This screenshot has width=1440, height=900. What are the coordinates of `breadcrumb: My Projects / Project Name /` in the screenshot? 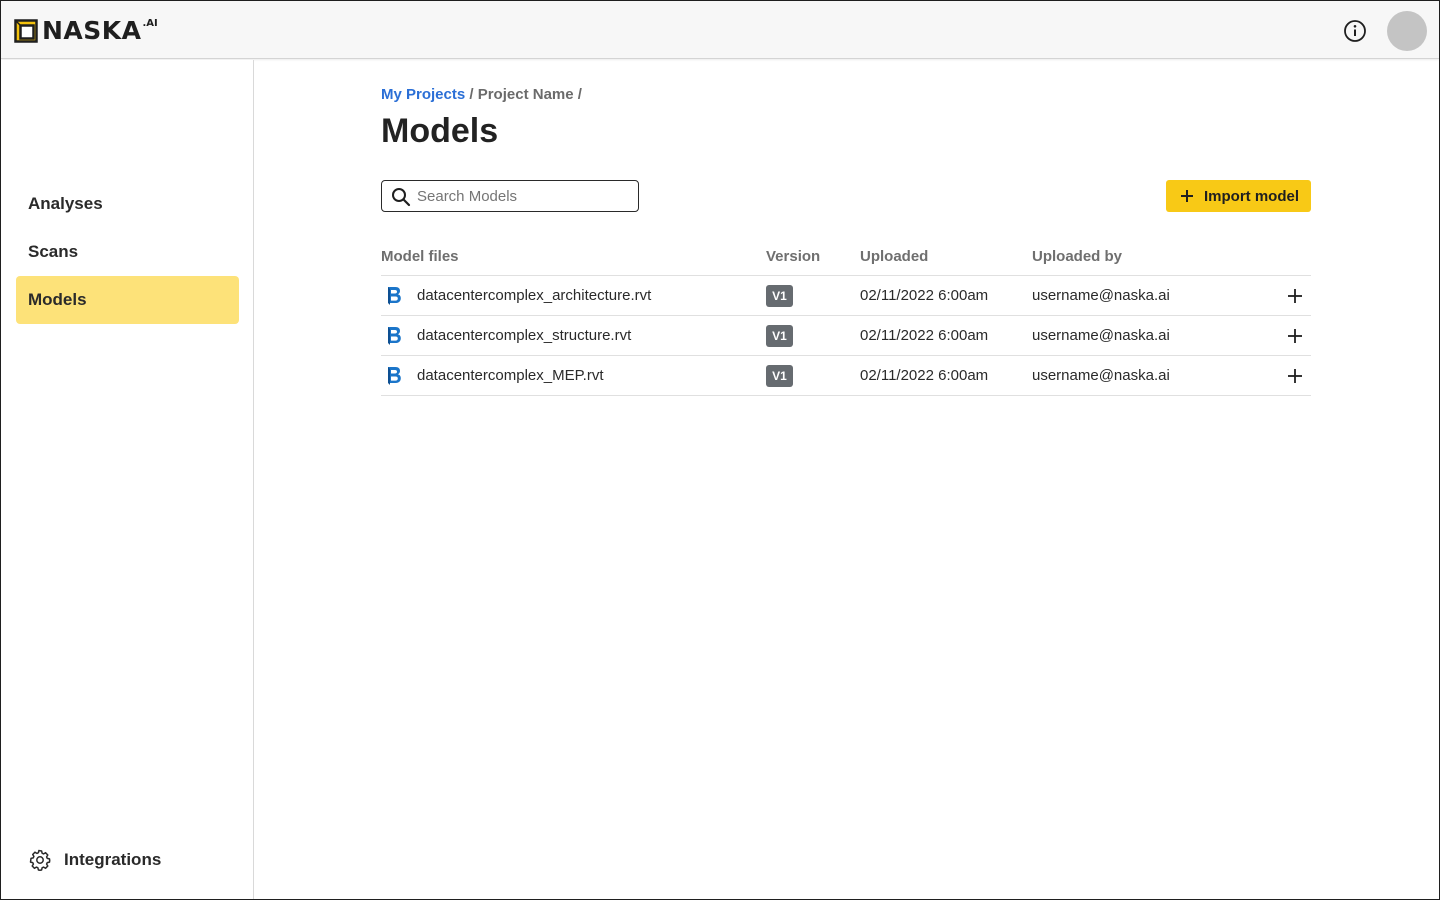 It's located at (481, 94).